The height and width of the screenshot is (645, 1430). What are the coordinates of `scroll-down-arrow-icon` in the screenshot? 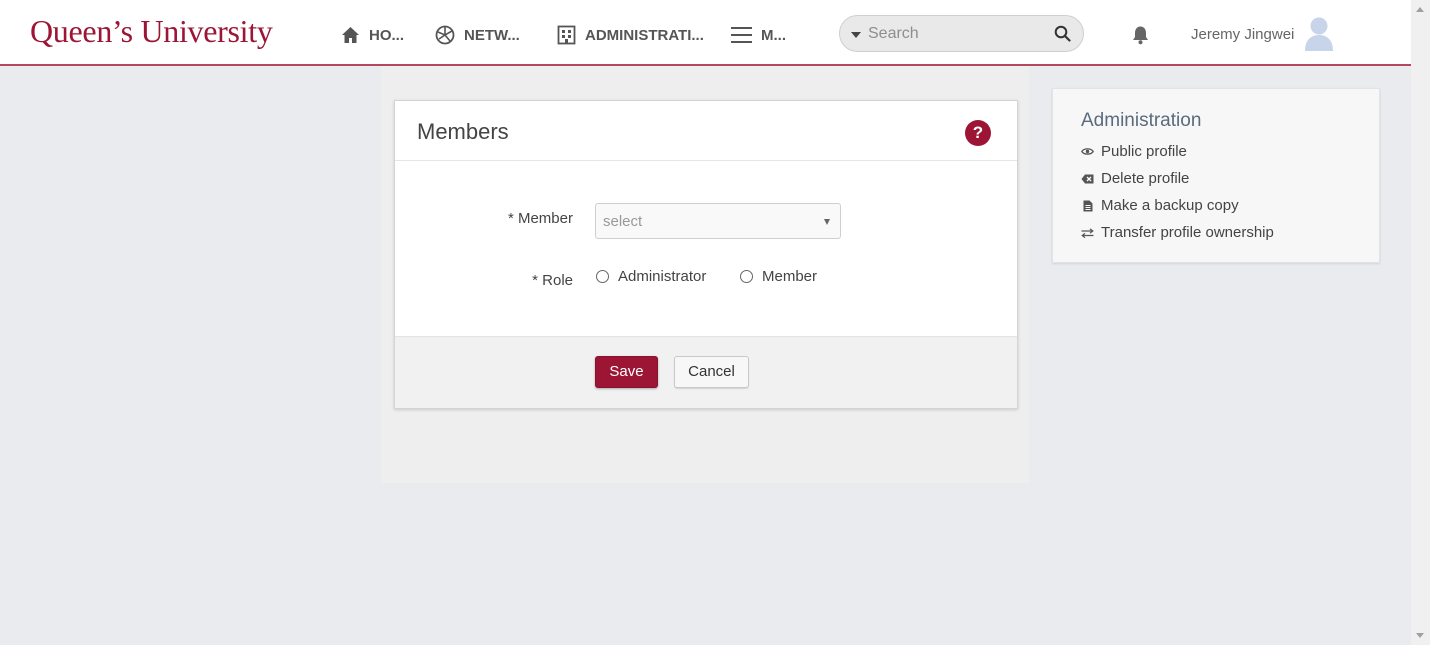 It's located at (1420, 635).